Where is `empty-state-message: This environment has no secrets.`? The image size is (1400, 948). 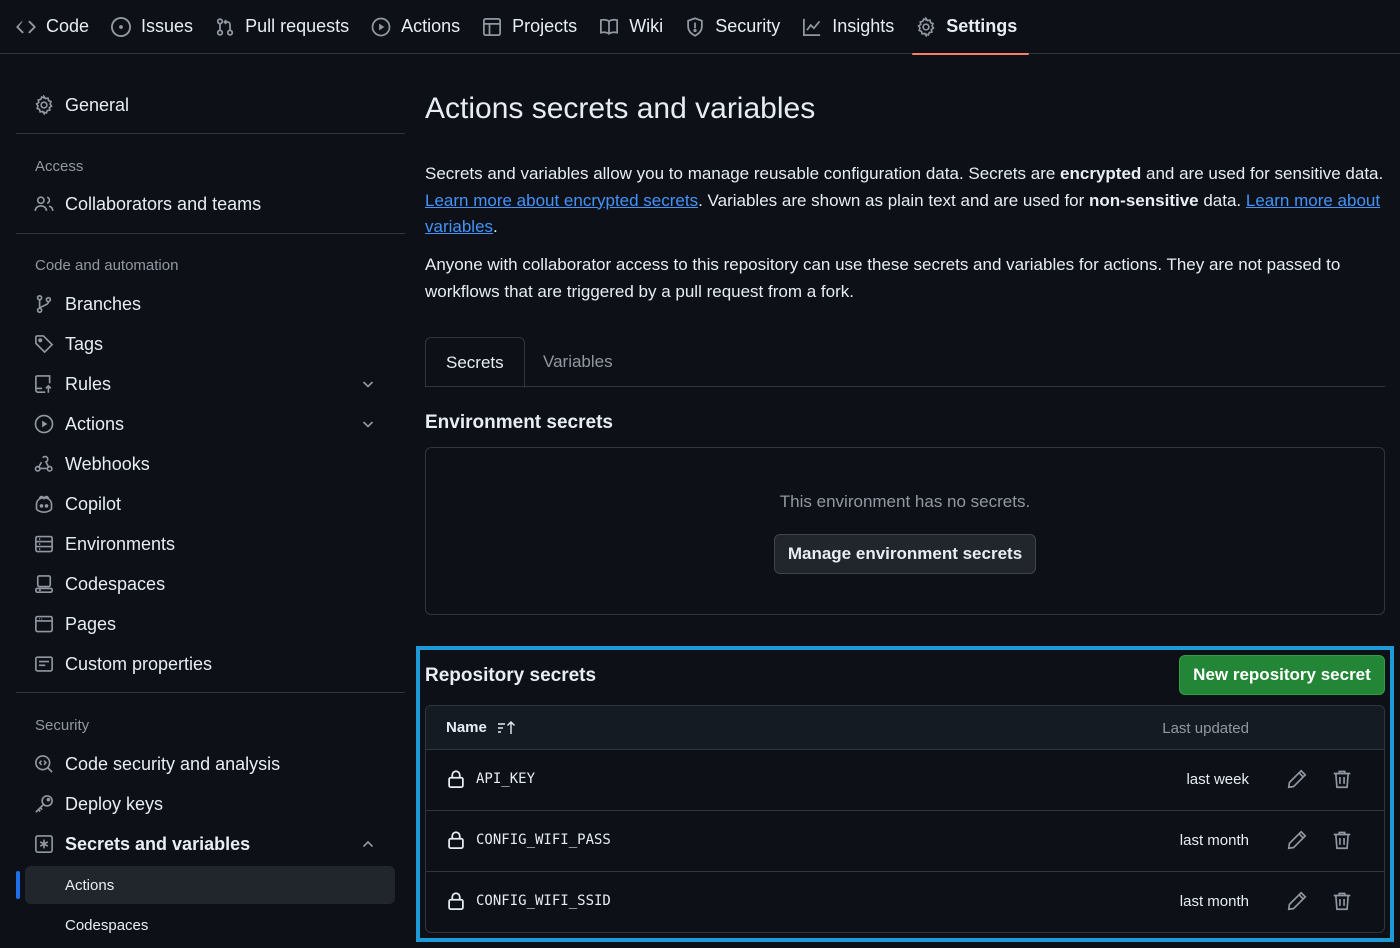 empty-state-message: This environment has no secrets. is located at coordinates (905, 501).